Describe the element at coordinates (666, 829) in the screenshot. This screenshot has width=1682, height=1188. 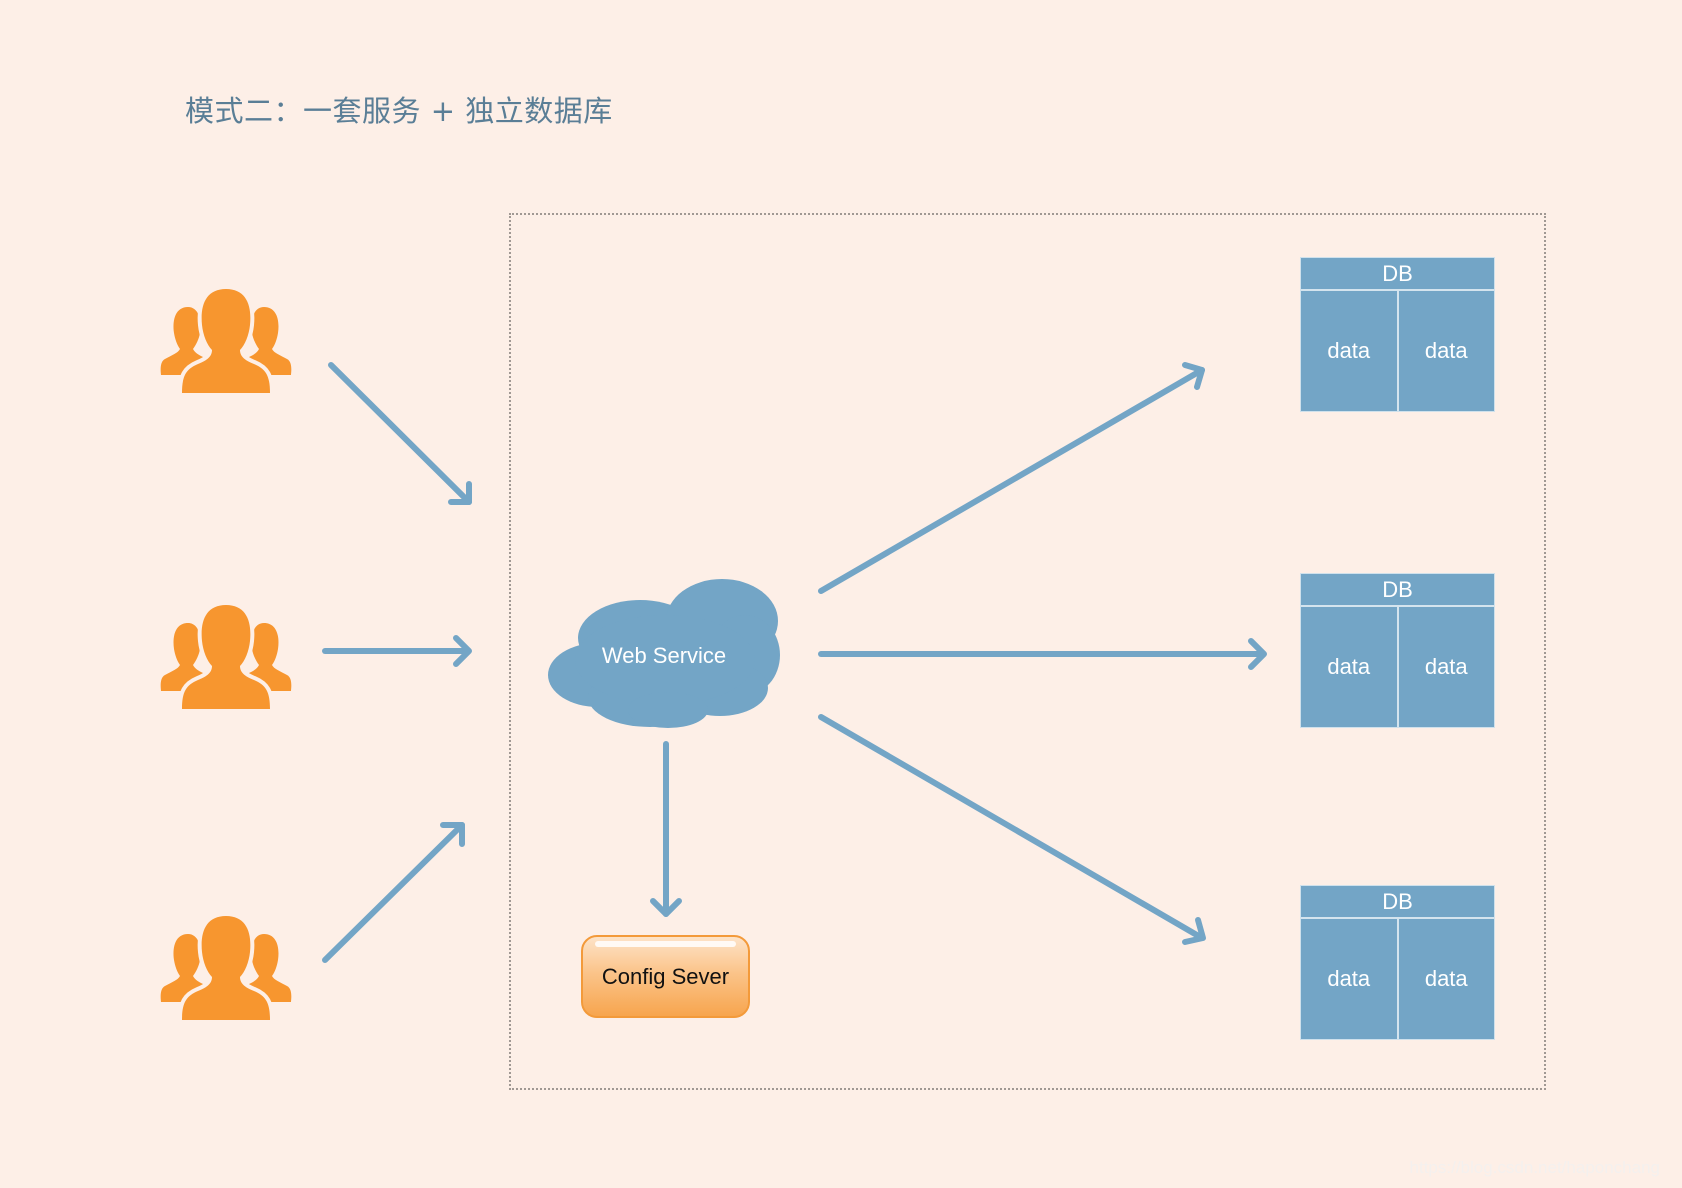
I see `arrow-service-to-config` at that location.